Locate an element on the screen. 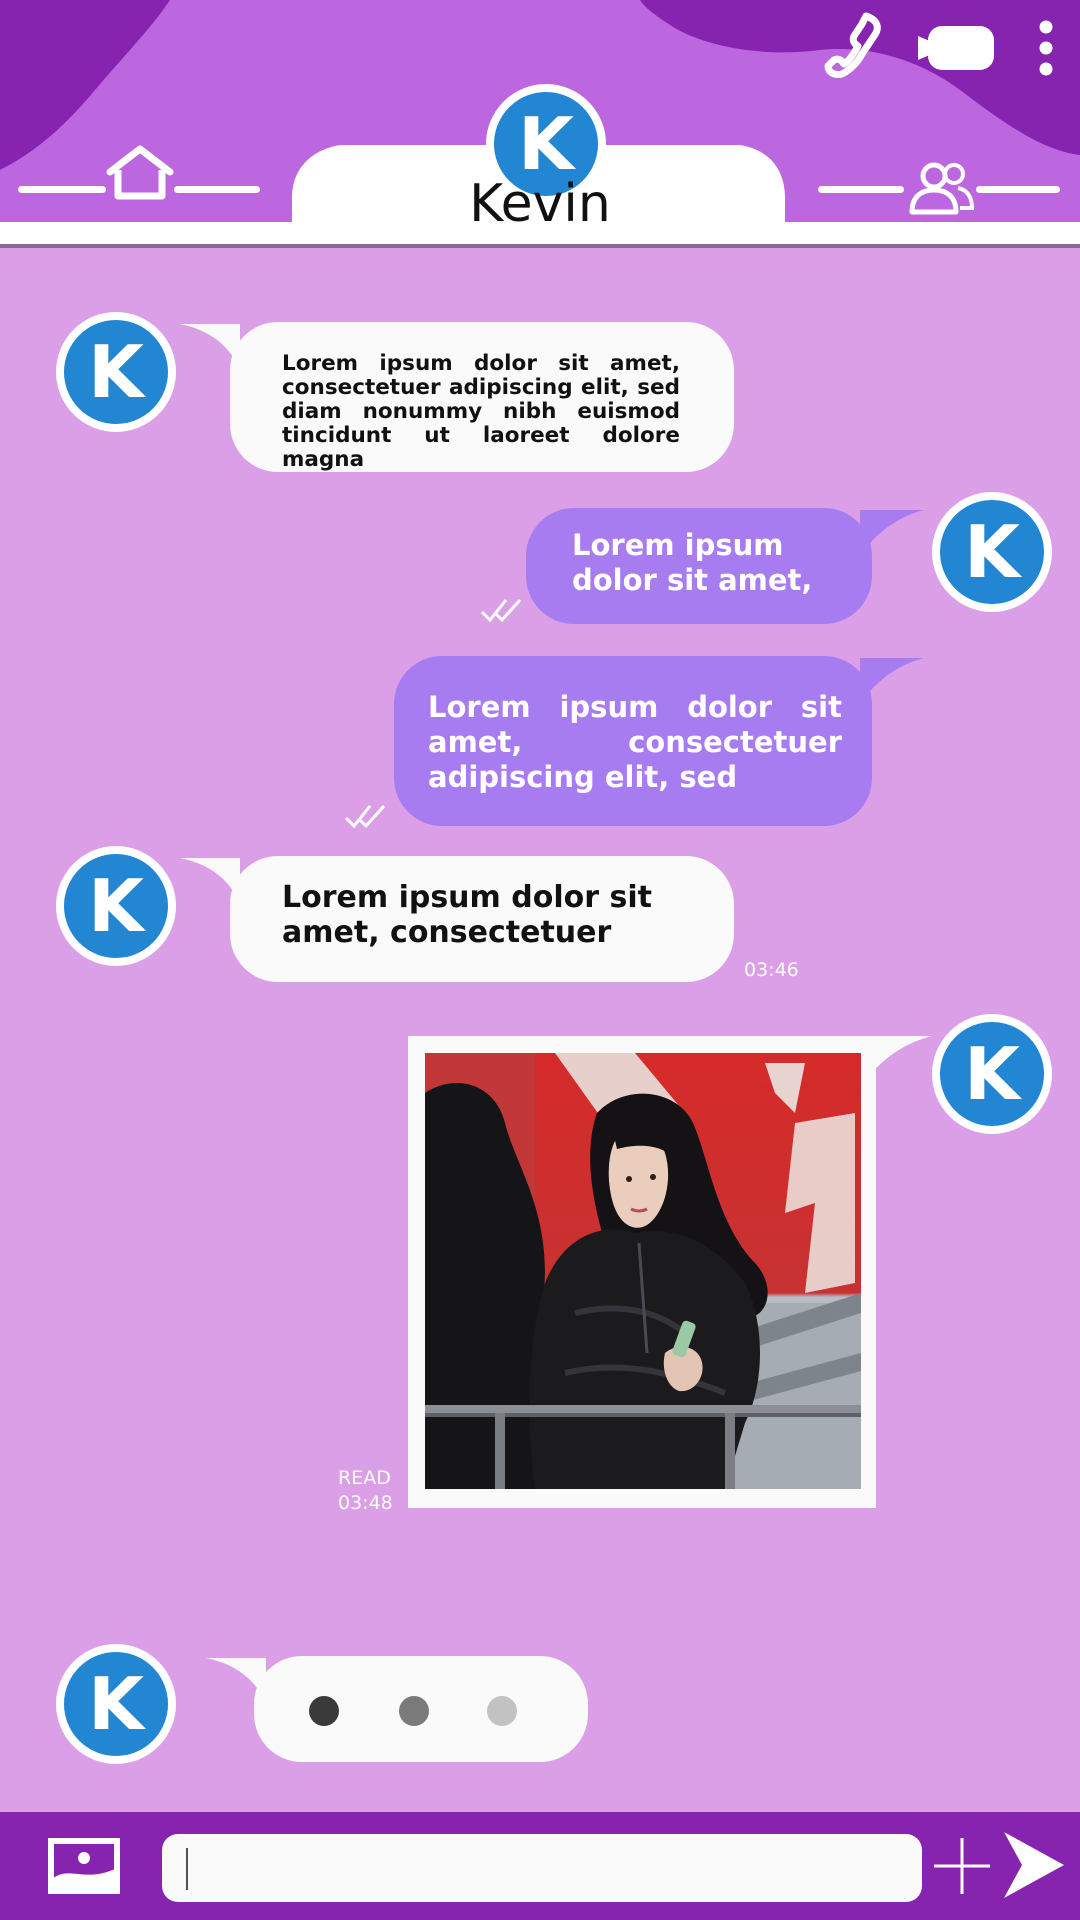 The width and height of the screenshot is (1080, 1920). message-bubble-incoming: Lorem ipsum dolor sit amet, consectetuer is located at coordinates (482, 919).